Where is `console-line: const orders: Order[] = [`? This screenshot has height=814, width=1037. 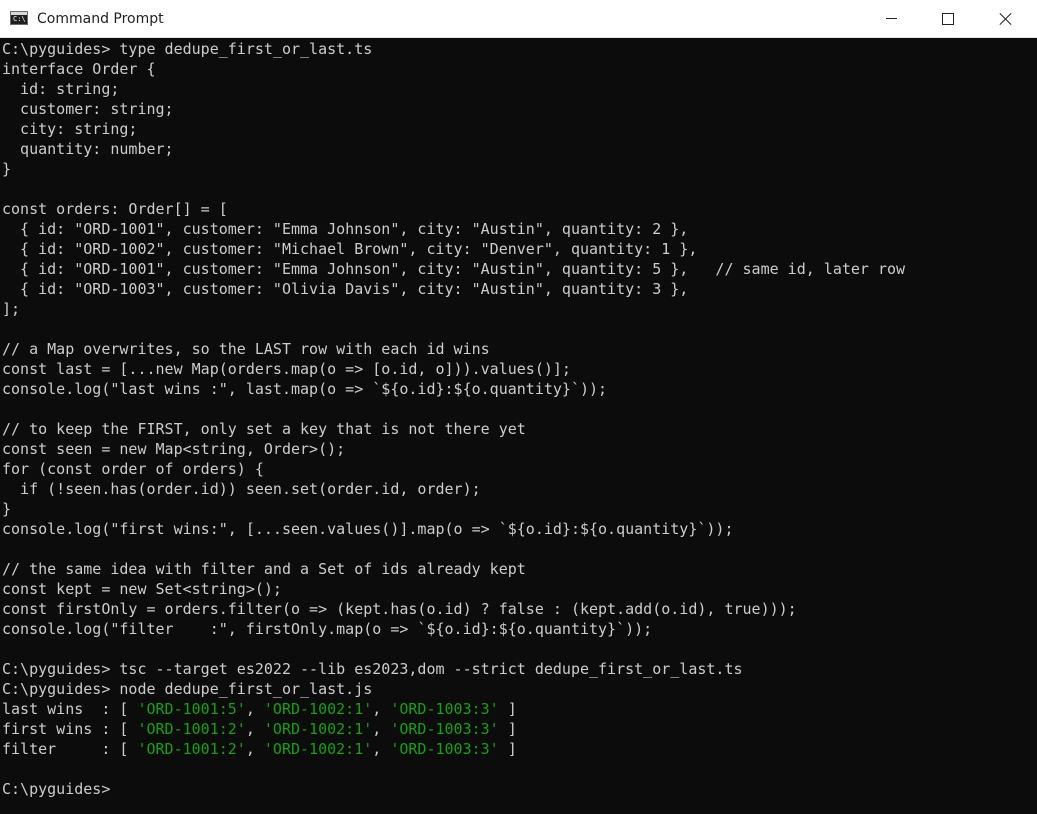 console-line: const orders: Order[] = [ is located at coordinates (115, 209).